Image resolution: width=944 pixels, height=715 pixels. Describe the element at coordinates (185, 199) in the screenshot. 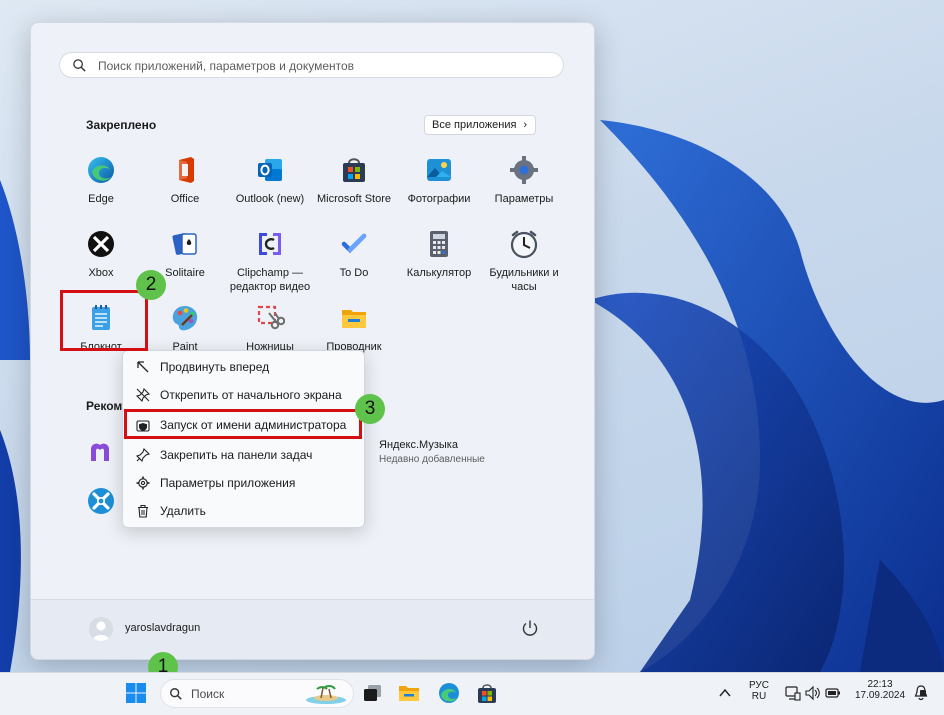

I see `app-label: Office` at that location.